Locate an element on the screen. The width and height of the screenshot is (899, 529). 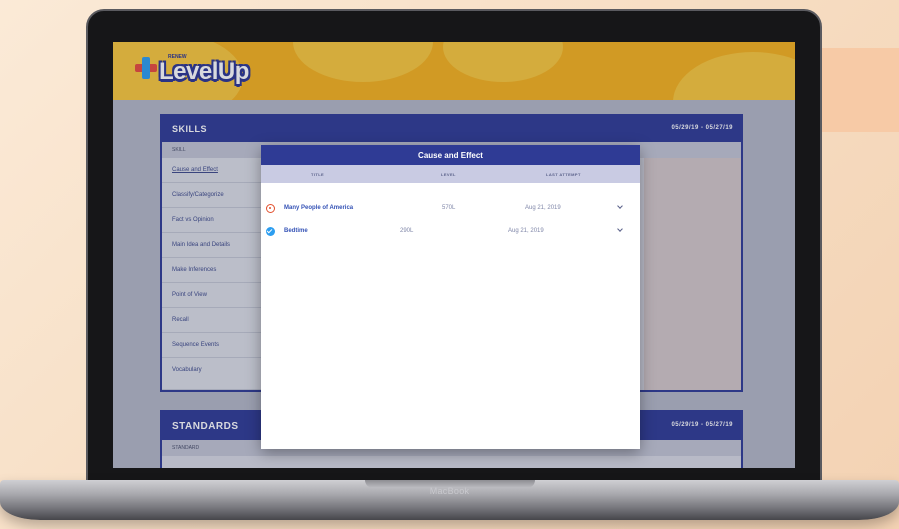
table-row: Many People of America 570L Aug 21, 2019 is located at coordinates (450, 211).